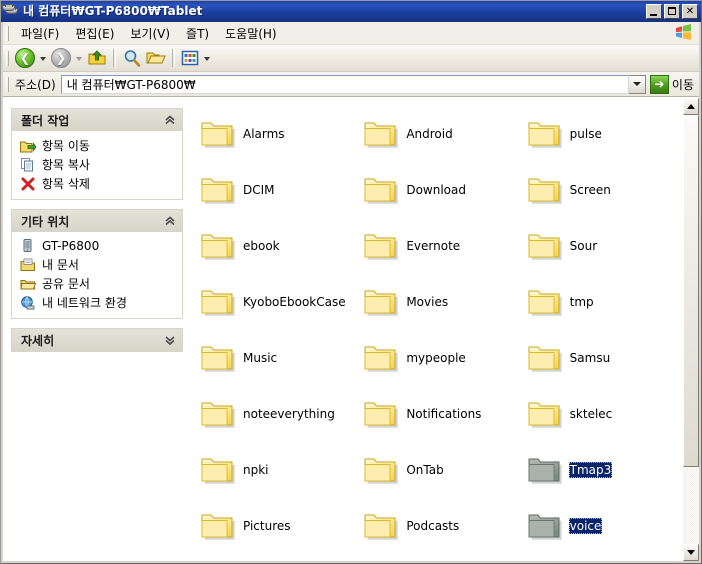 The width and height of the screenshot is (702, 564). What do you see at coordinates (600, 190) in the screenshot?
I see `folder-item: Screen` at bounding box center [600, 190].